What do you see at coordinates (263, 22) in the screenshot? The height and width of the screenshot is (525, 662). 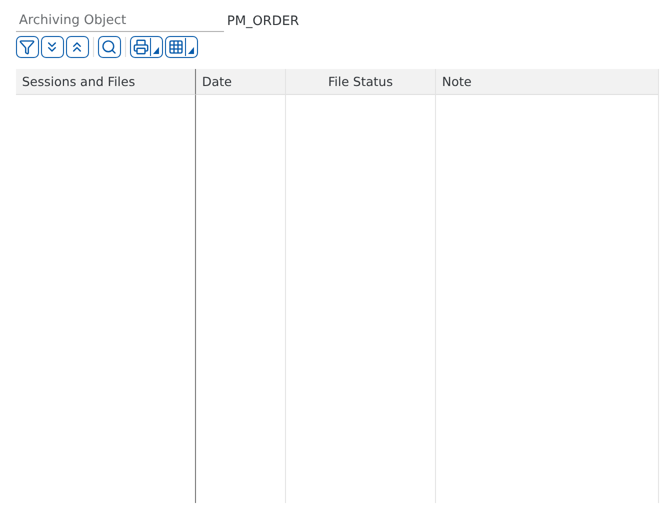 I see `field-value: PM_ORDER` at bounding box center [263, 22].